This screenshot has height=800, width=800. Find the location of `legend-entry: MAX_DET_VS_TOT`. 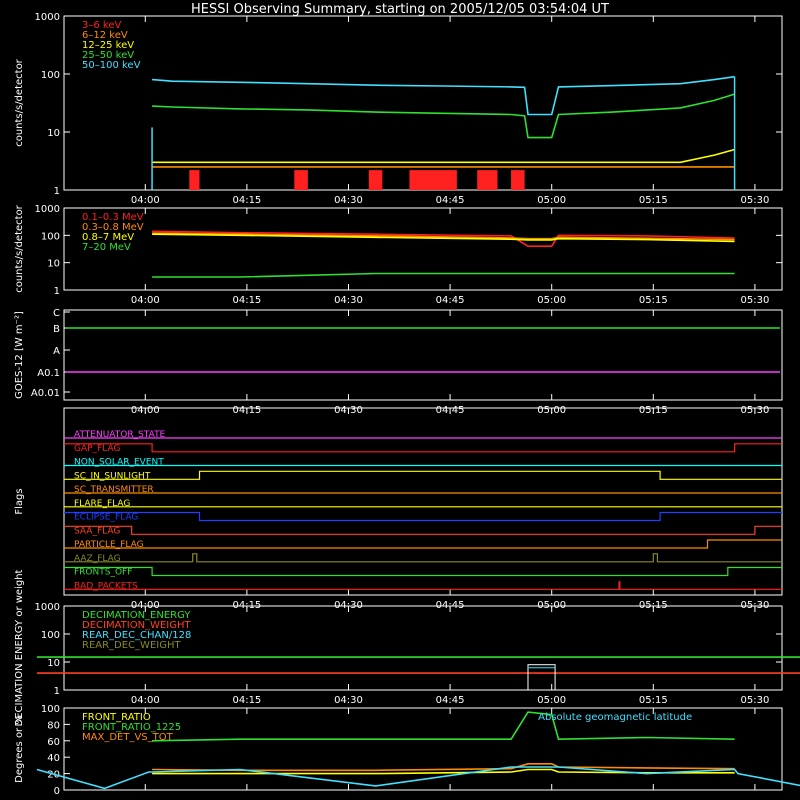

legend-entry: MAX_DET_VS_TOT is located at coordinates (128, 737).